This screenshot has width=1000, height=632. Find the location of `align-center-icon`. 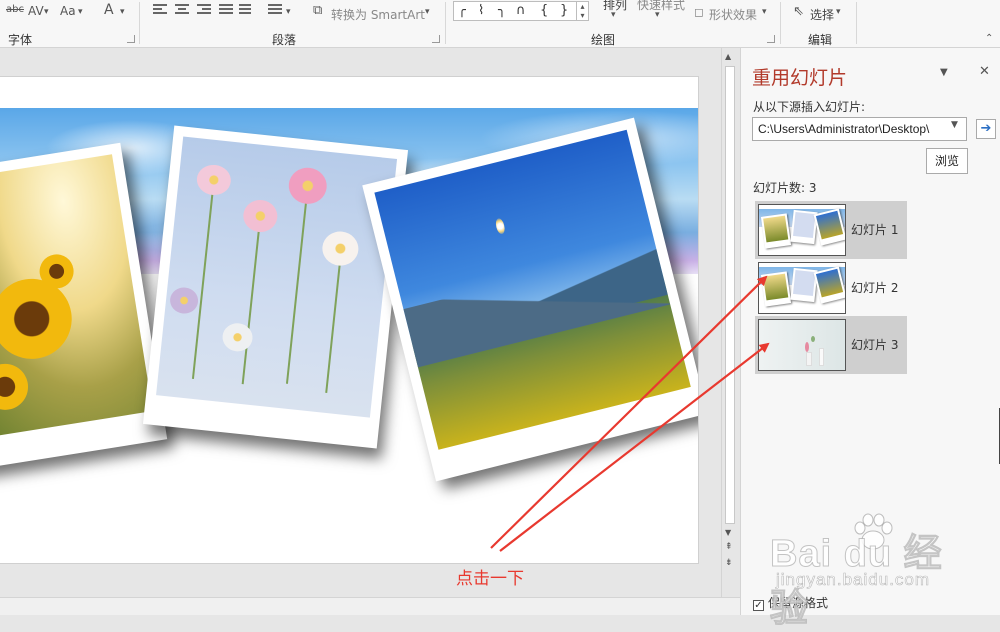

align-center-icon is located at coordinates (182, 10).